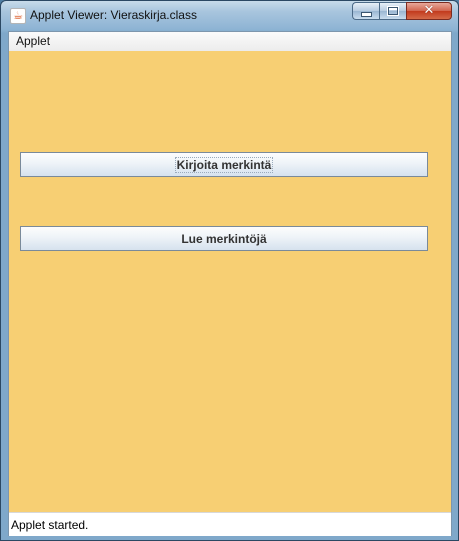  I want to click on window-title: Applet Viewer: Vieraskirja.class, so click(113, 15).